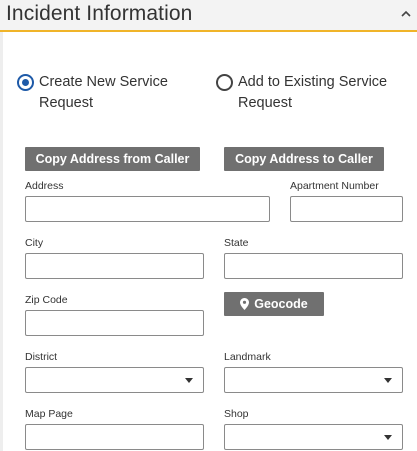 This screenshot has height=451, width=417. Describe the element at coordinates (304, 159) in the screenshot. I see `copy-address-to-caller-button: Copy Address to Caller` at that location.